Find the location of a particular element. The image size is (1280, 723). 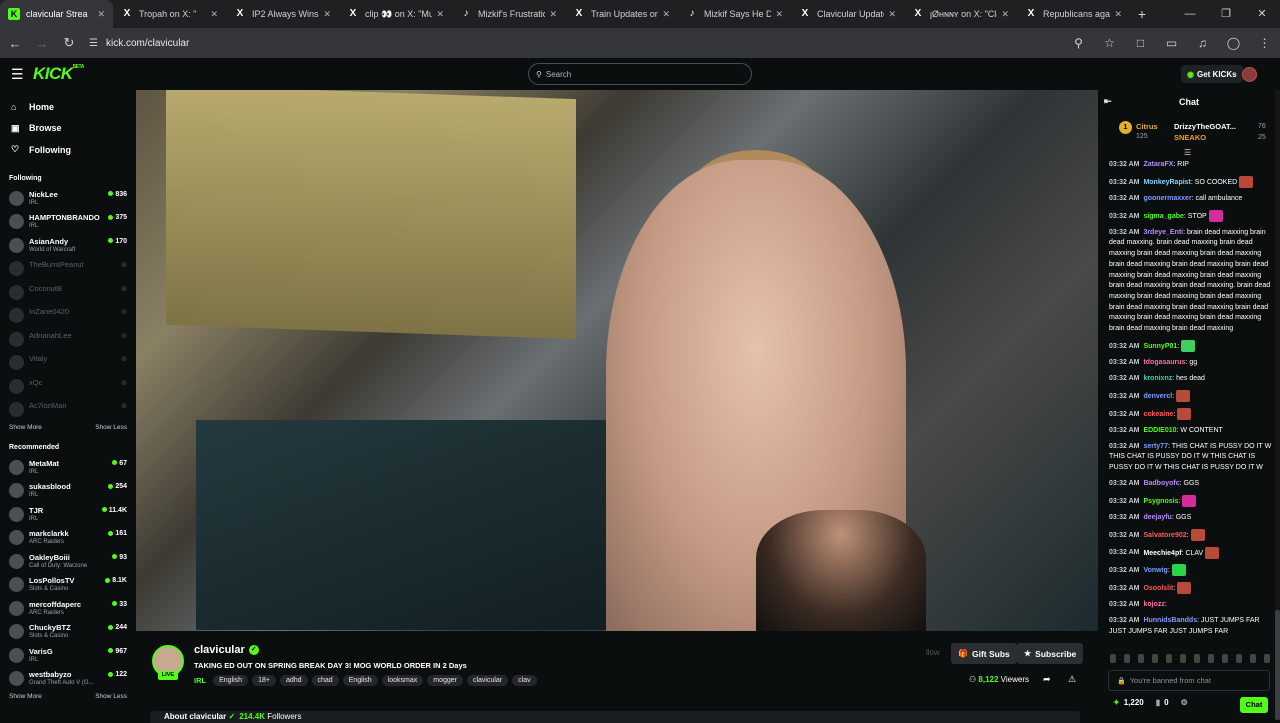

extensions-icon: □ is located at coordinates (1140, 43).